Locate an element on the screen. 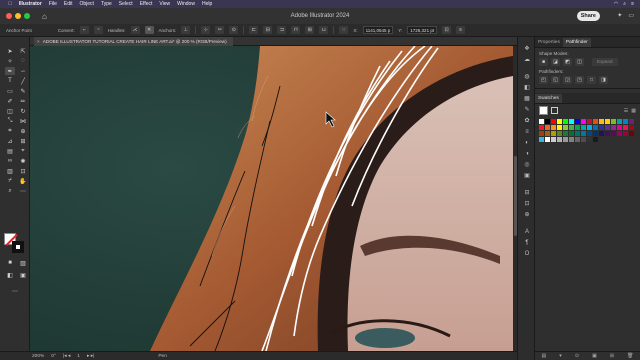  color-guide-icon: ◧ is located at coordinates (527, 87).